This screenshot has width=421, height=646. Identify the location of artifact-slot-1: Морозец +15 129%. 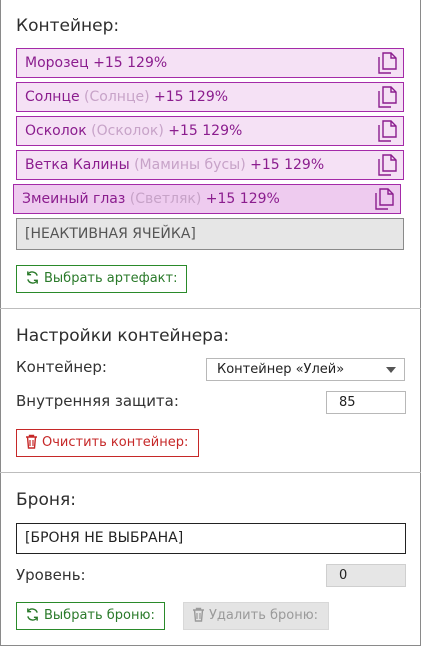
(210, 63).